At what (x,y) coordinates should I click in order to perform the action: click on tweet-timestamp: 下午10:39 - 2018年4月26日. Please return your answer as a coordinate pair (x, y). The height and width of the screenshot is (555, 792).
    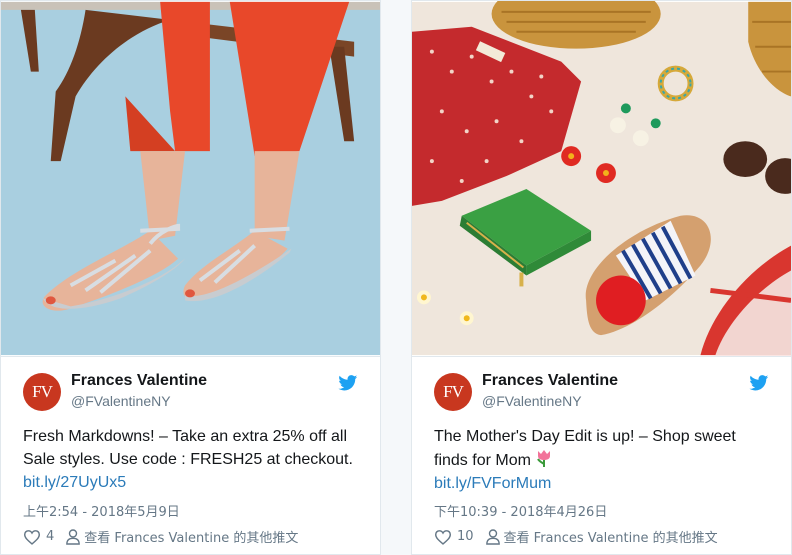
    Looking at the image, I should click on (520, 510).